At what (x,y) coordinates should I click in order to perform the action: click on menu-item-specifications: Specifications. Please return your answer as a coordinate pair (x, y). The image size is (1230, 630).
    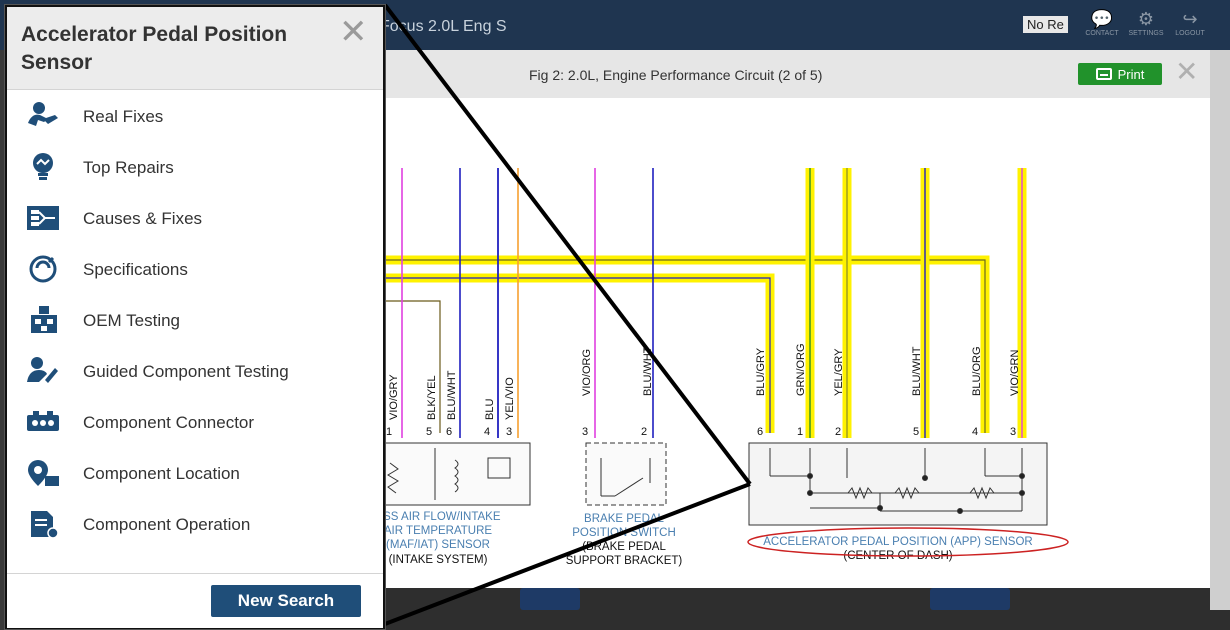
    Looking at the image, I should click on (195, 269).